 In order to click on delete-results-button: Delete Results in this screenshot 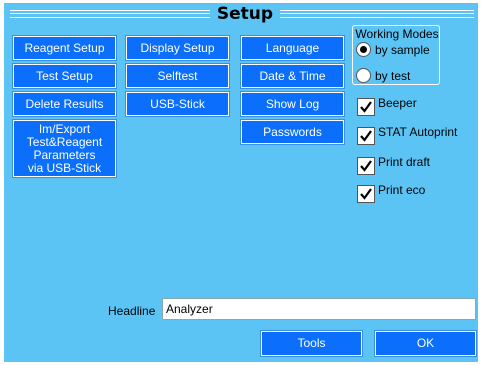, I will do `click(64, 104)`.